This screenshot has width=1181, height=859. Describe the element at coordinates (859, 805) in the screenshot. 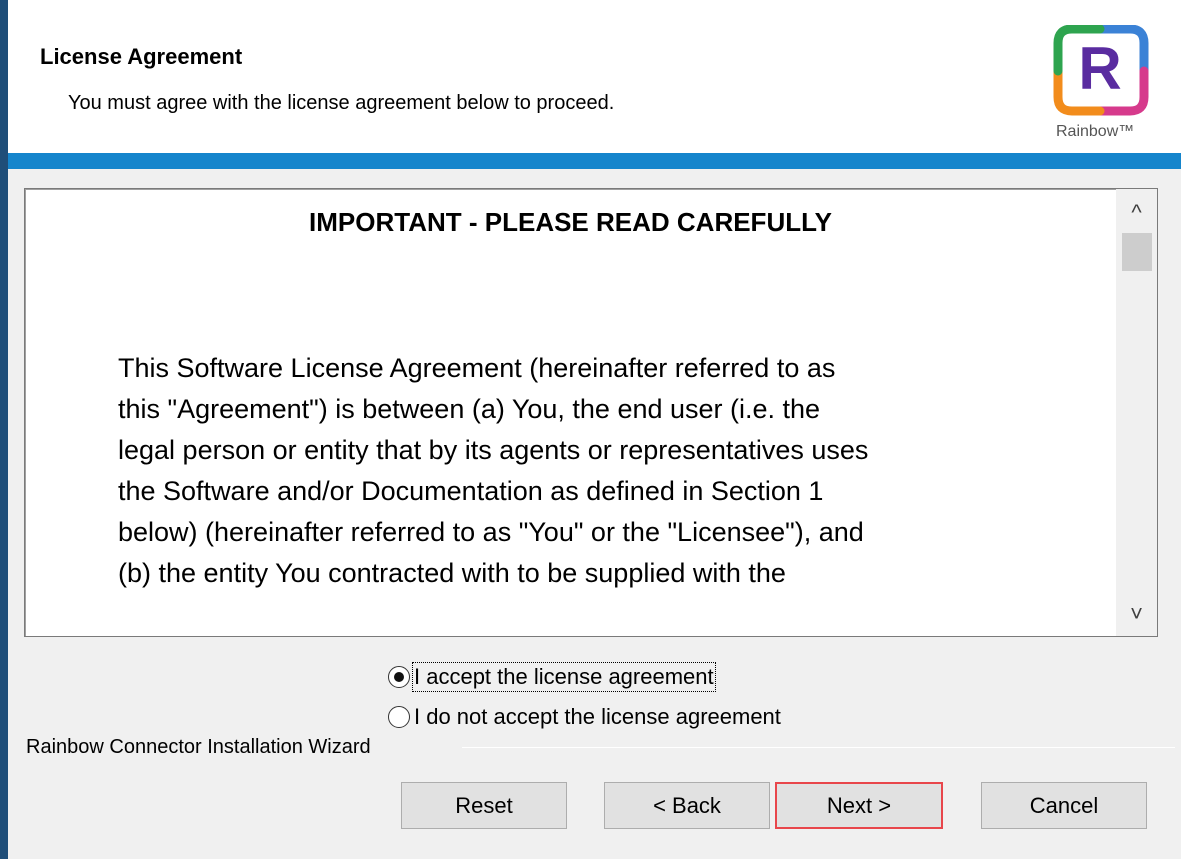

I see `next-button: Next >` at that location.